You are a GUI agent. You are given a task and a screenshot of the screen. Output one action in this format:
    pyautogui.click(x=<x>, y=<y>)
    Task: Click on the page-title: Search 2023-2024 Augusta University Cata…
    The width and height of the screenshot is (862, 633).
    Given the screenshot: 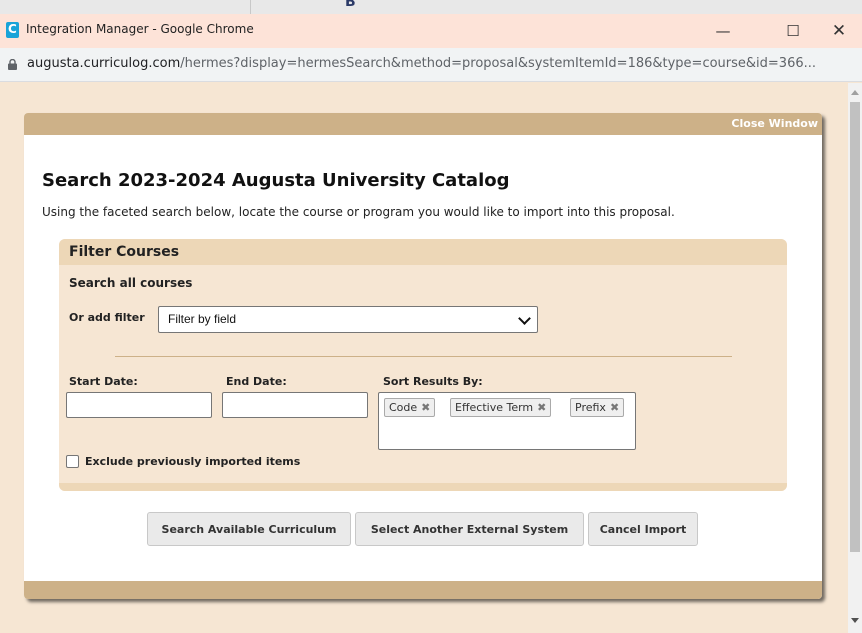 What is the action you would take?
    pyautogui.click(x=276, y=180)
    